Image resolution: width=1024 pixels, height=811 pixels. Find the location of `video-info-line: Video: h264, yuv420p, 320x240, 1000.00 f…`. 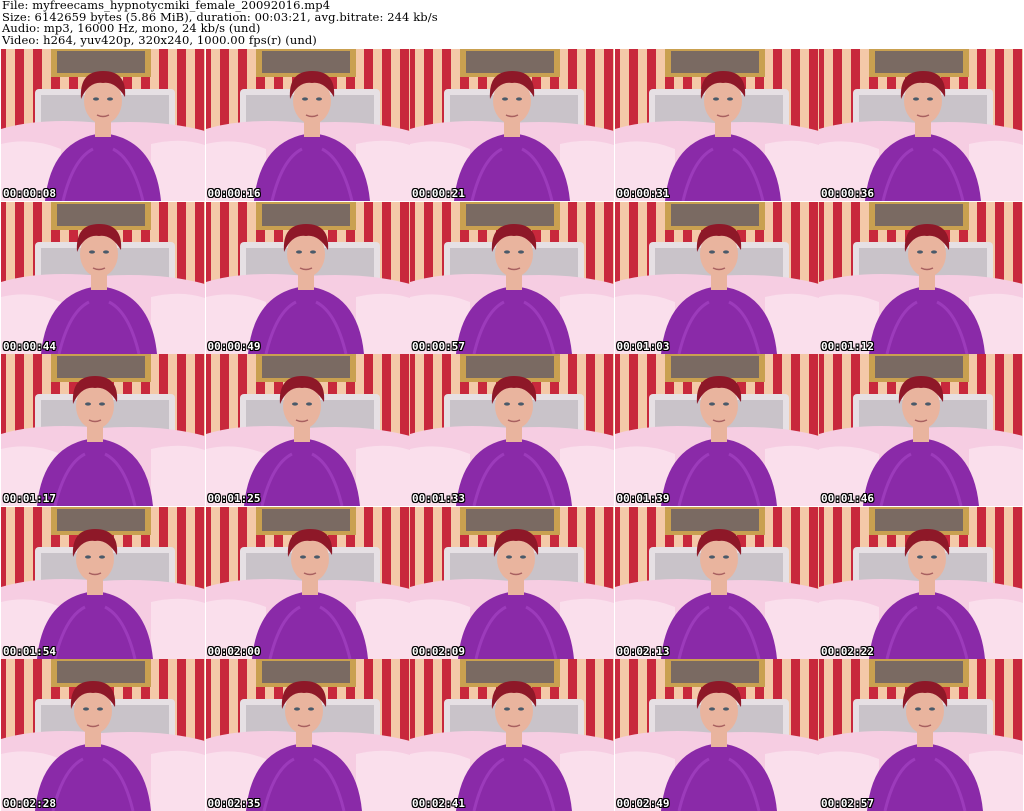

video-info-line: Video: h264, yuv420p, 320x240, 1000.00 f… is located at coordinates (159, 39).